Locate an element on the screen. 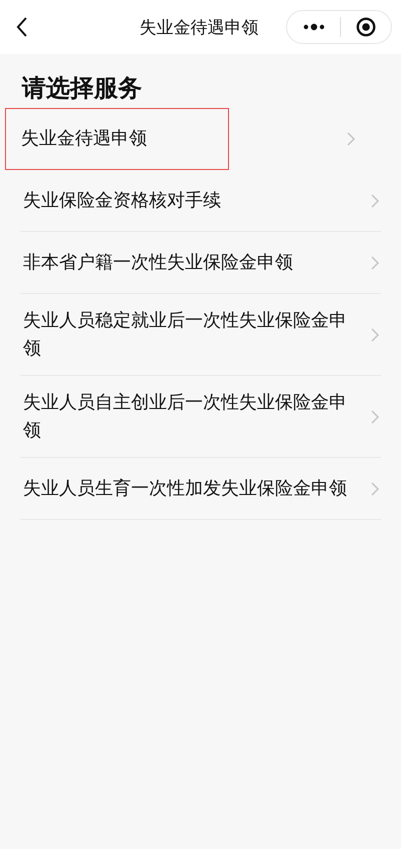 The height and width of the screenshot is (849, 401). service-item: 失业保险金资格核对手续 is located at coordinates (200, 201).